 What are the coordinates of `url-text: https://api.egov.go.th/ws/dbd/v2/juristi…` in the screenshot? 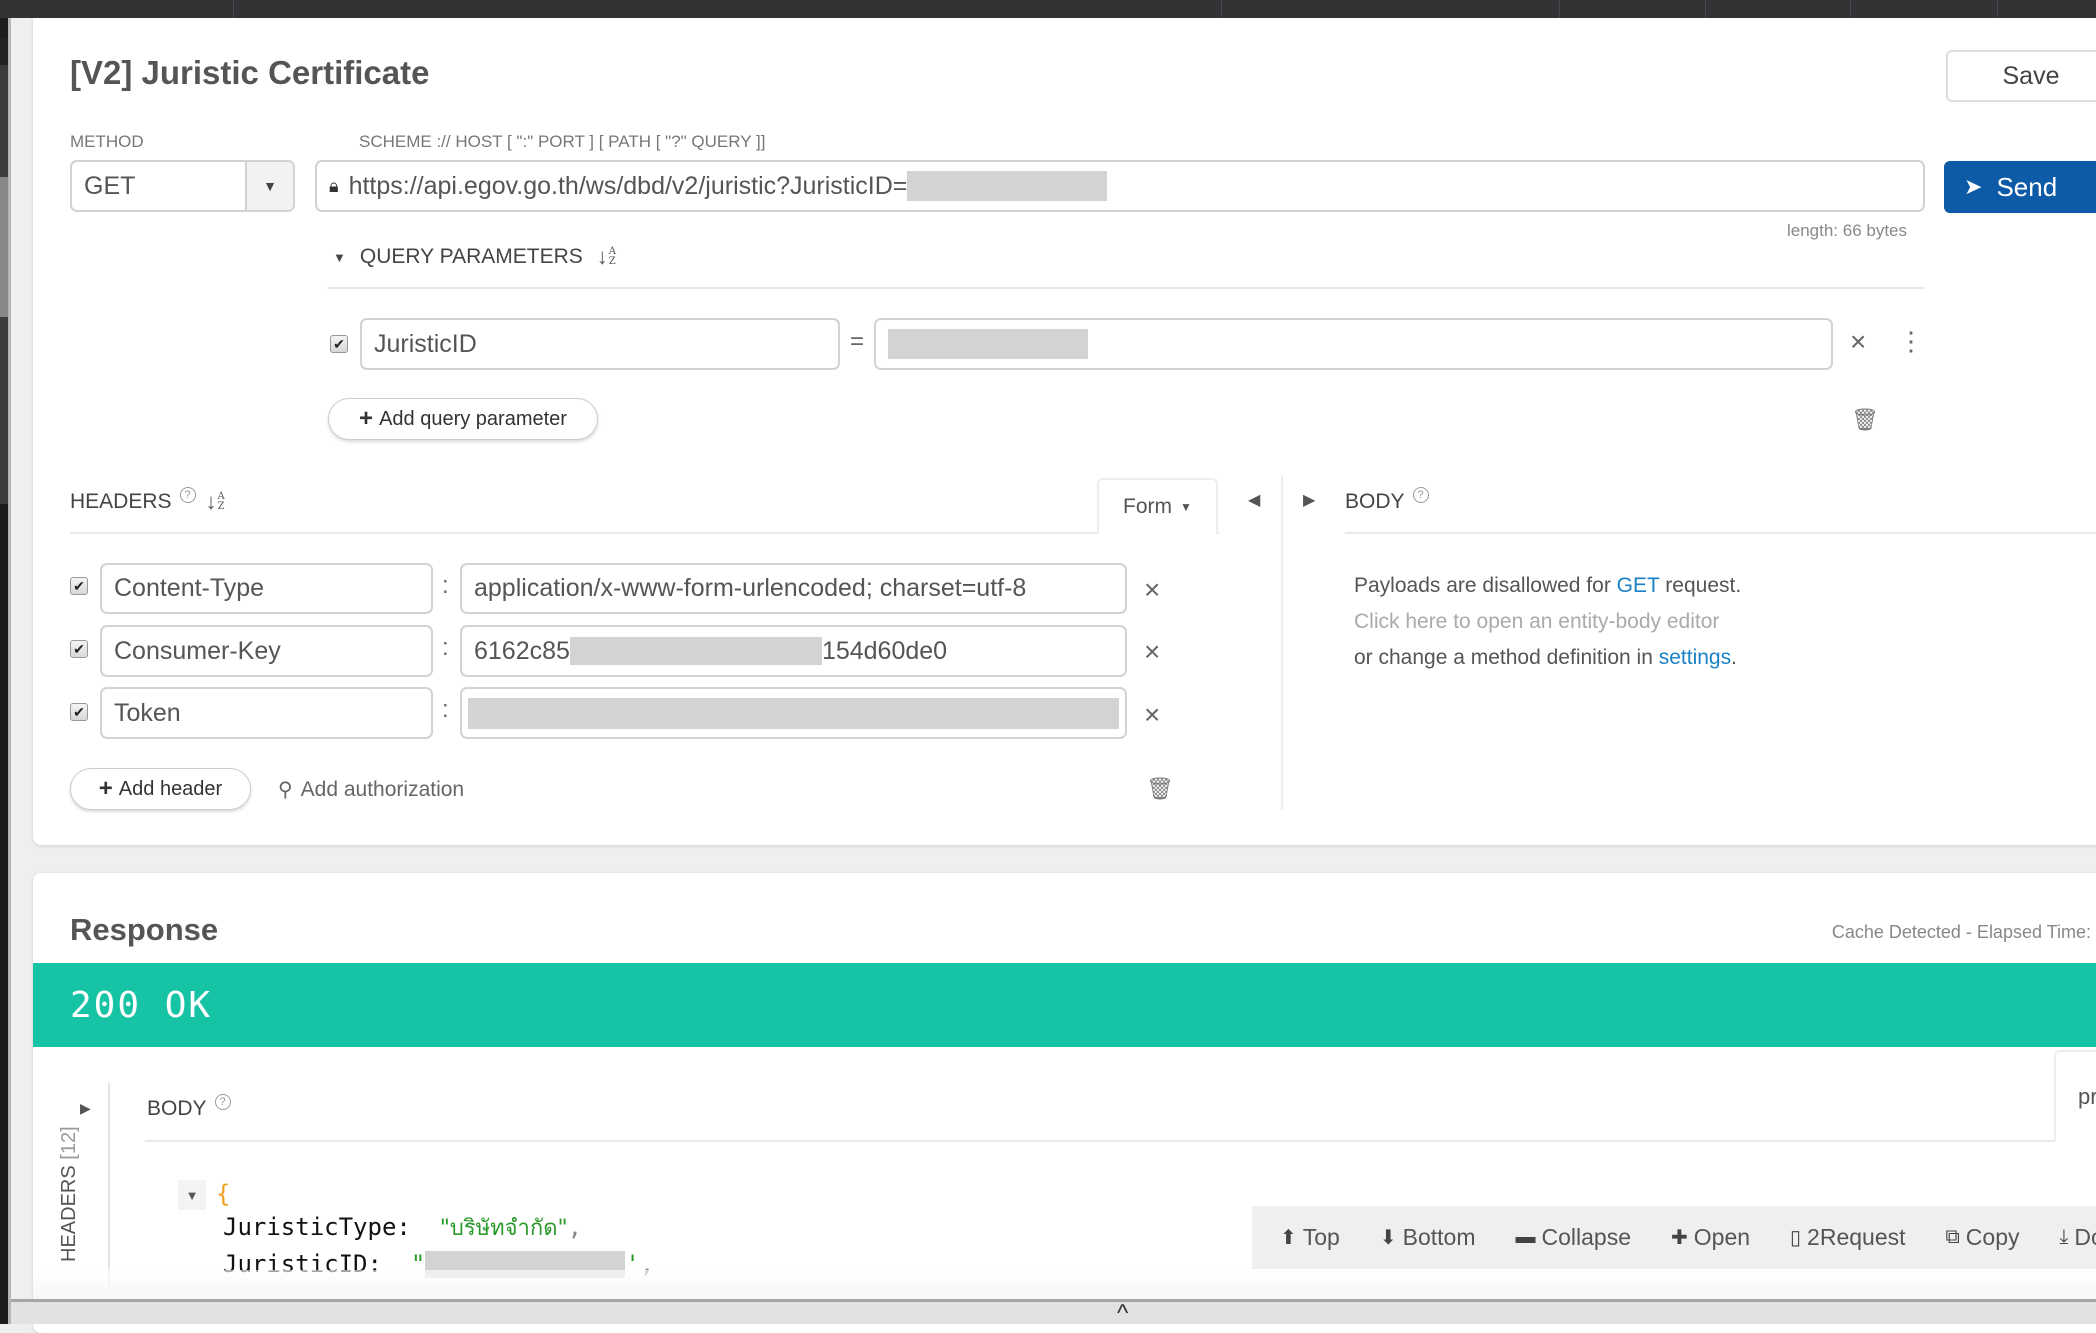 It's located at (628, 186).